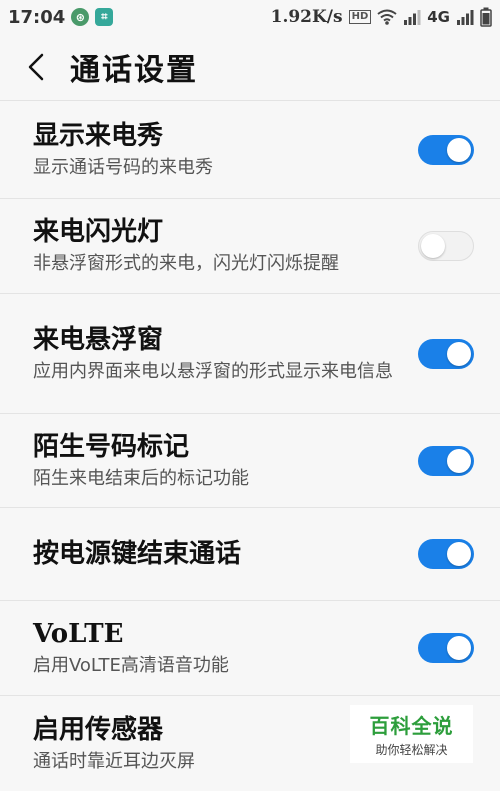 This screenshot has height=791, width=500. What do you see at coordinates (250, 554) in the screenshot?
I see `setting-power-key-end-call: 按电源键结束通话` at bounding box center [250, 554].